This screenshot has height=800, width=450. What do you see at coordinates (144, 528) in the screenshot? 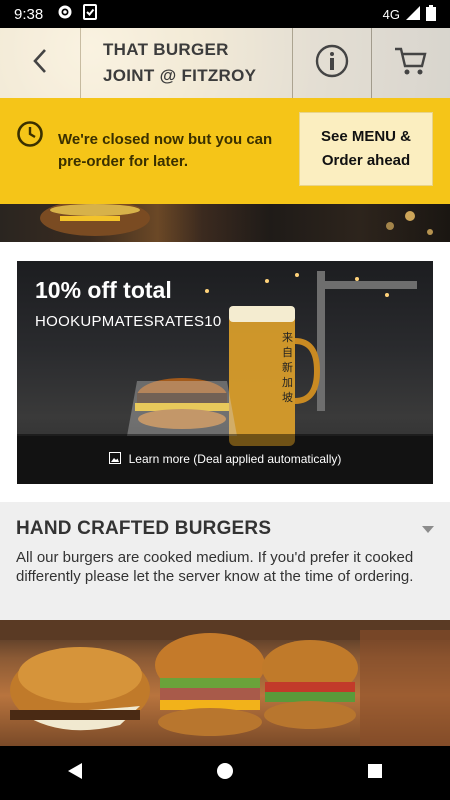
I see `category-title: HAND CRAFTED BURGERS` at bounding box center [144, 528].